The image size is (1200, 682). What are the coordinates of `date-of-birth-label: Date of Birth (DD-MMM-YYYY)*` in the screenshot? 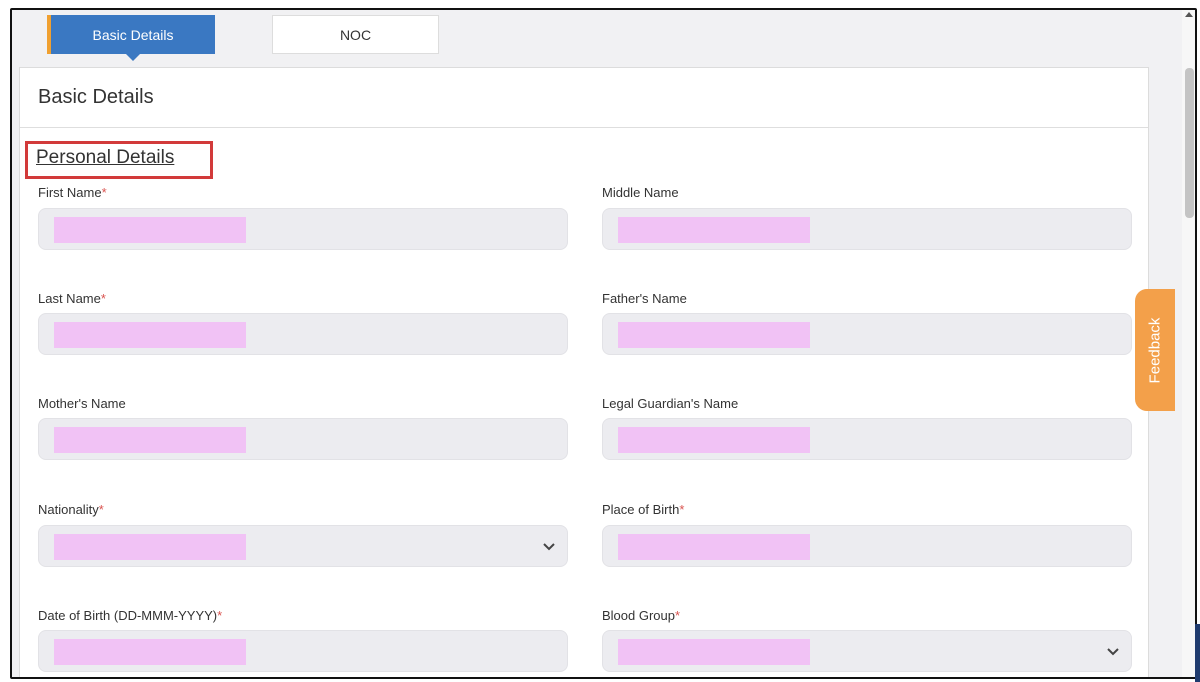 It's located at (130, 615).